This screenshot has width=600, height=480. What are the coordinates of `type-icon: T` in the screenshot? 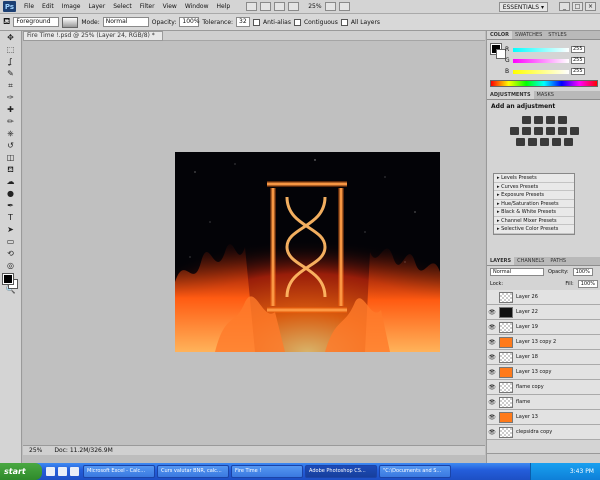 It's located at (11, 217).